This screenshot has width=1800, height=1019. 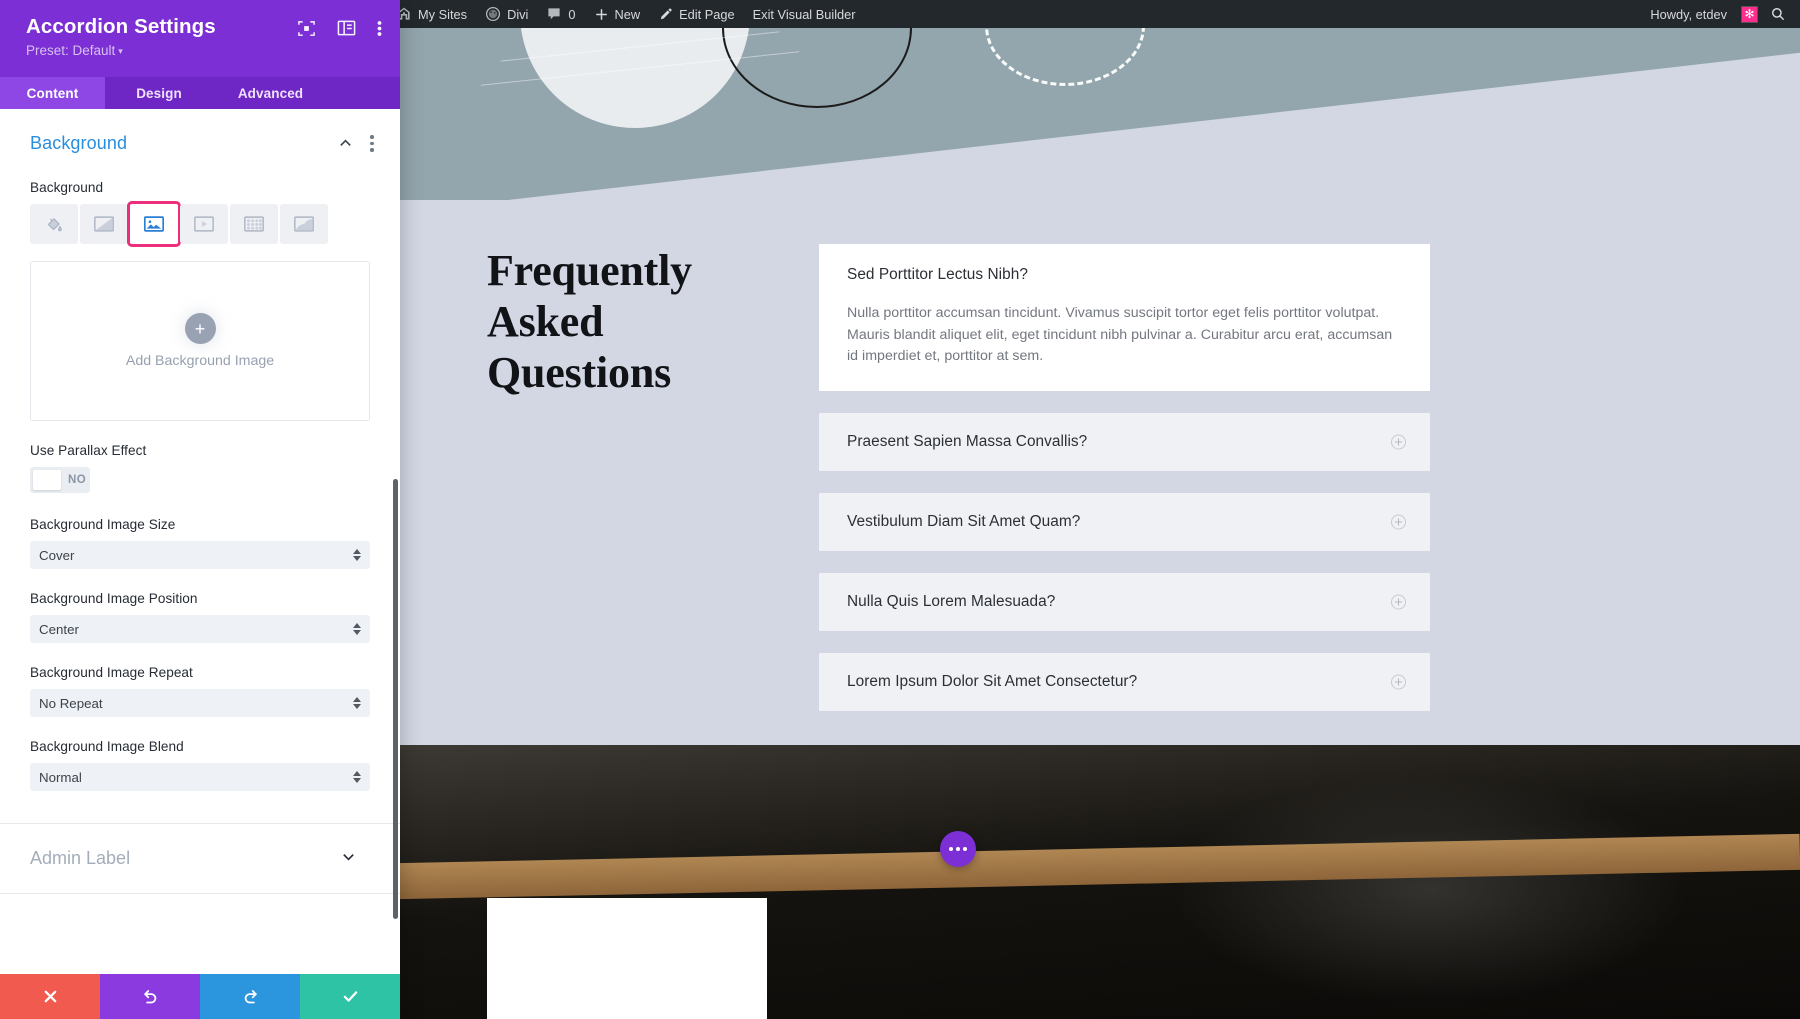 I want to click on background-section-header: Background, so click(x=200, y=136).